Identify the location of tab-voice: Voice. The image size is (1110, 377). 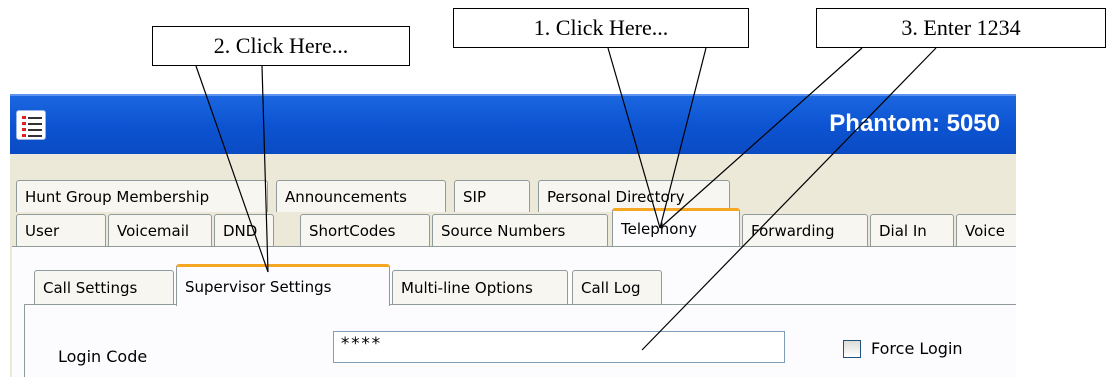
(986, 230).